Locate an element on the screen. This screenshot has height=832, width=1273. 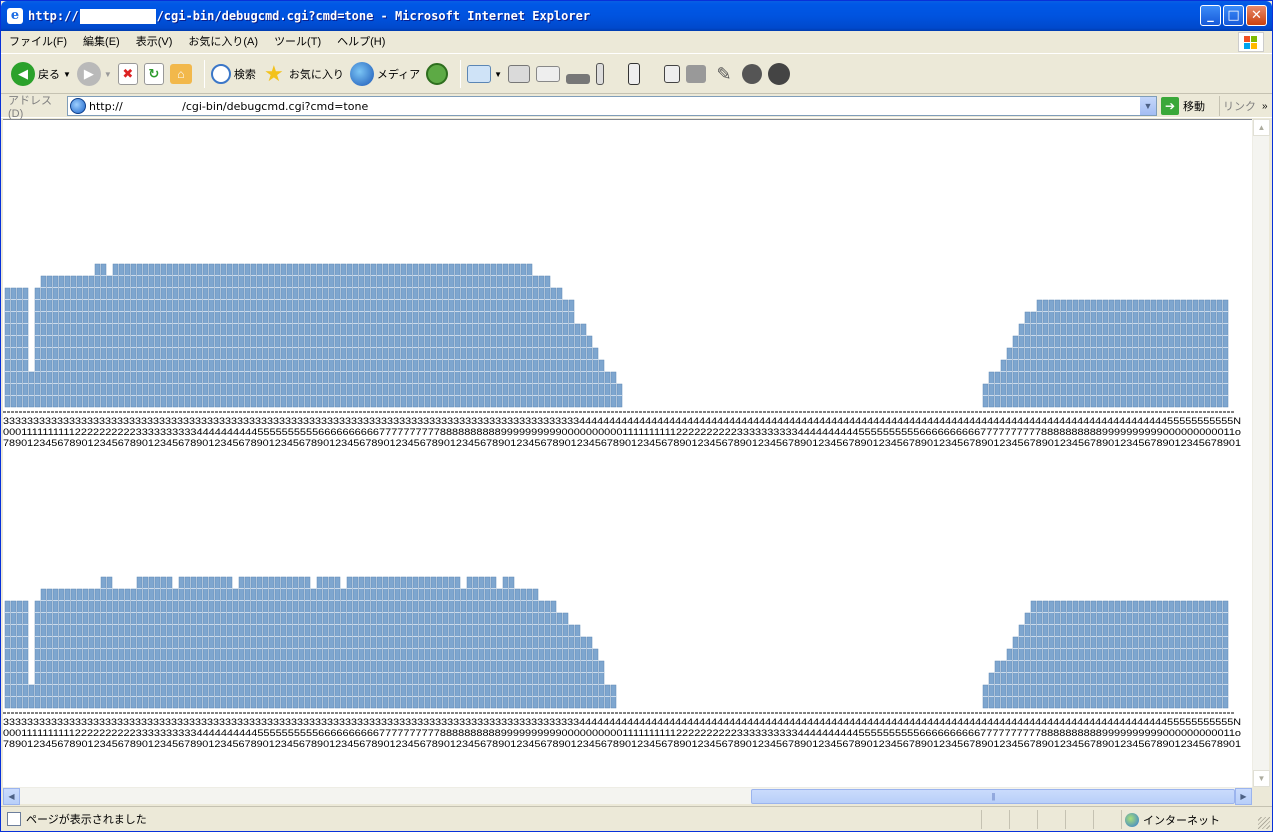
favorites-button: ★ お気に入り is located at coordinates (303, 74).